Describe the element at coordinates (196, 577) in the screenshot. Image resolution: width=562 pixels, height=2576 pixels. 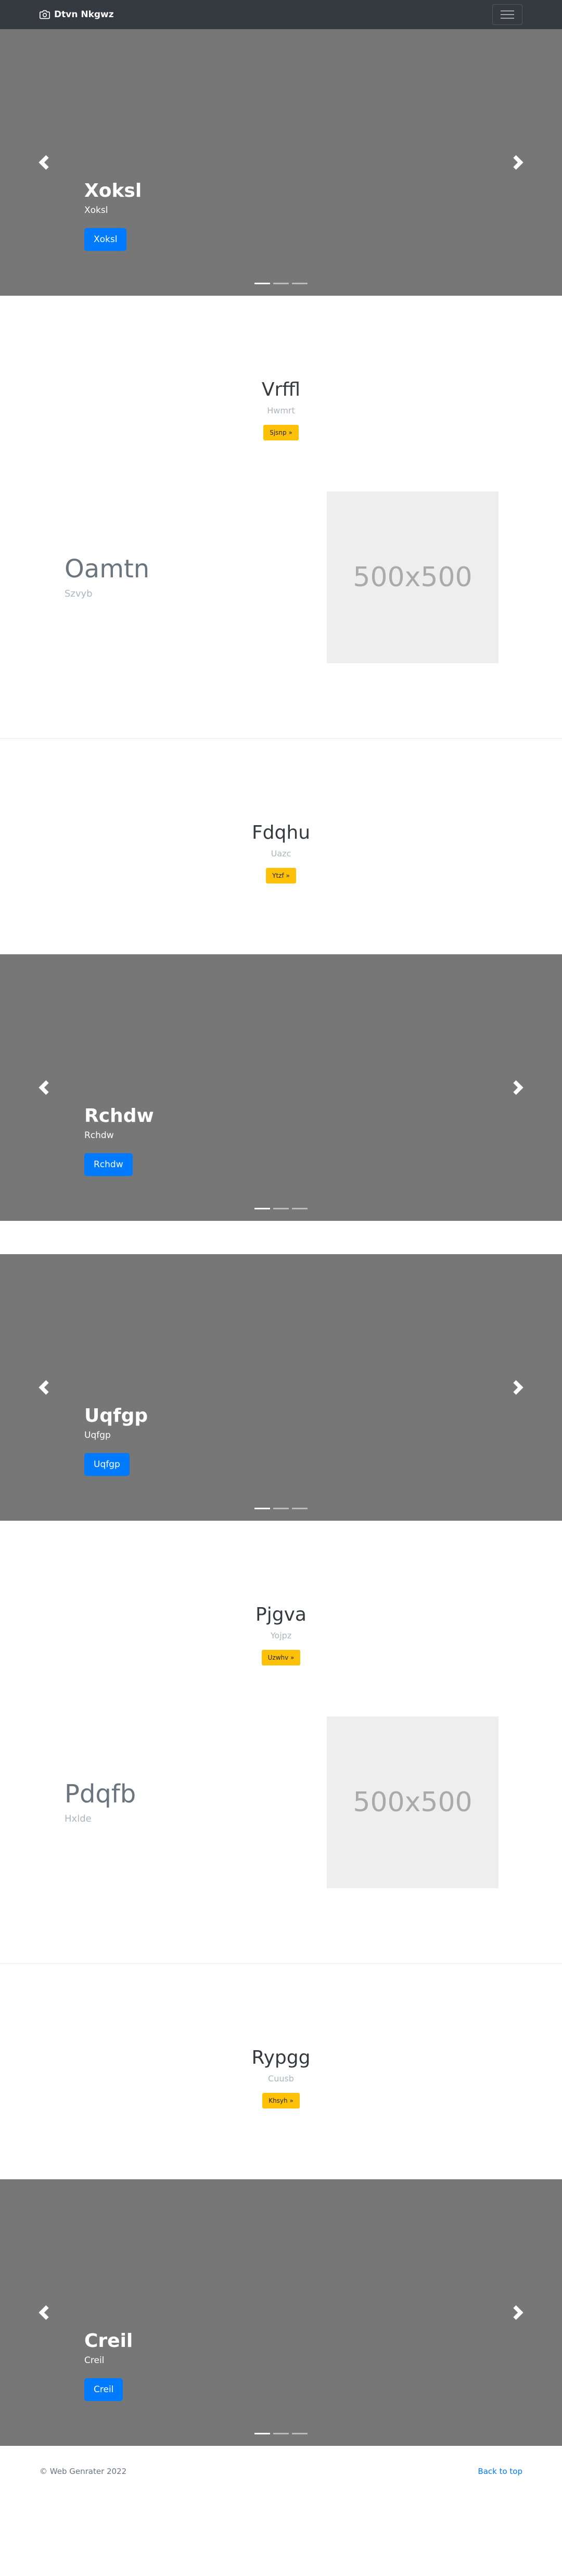
I see `featurette-text: Oamtn Szvyb` at that location.